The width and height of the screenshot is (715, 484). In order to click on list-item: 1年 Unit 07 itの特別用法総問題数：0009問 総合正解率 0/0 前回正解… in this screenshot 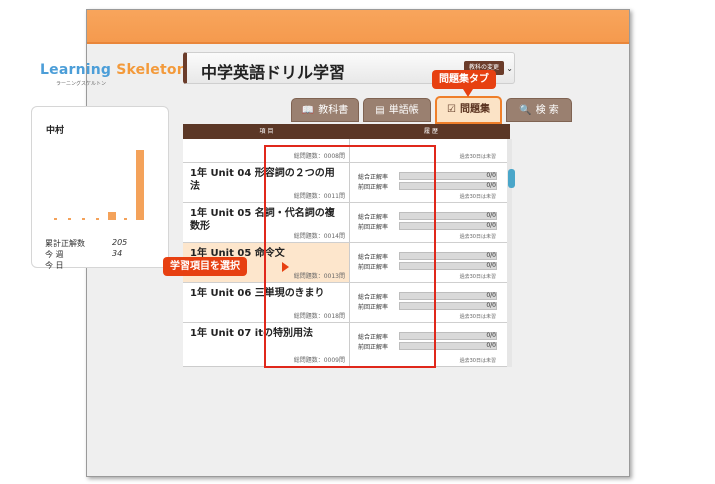, I will do `click(346, 344)`.